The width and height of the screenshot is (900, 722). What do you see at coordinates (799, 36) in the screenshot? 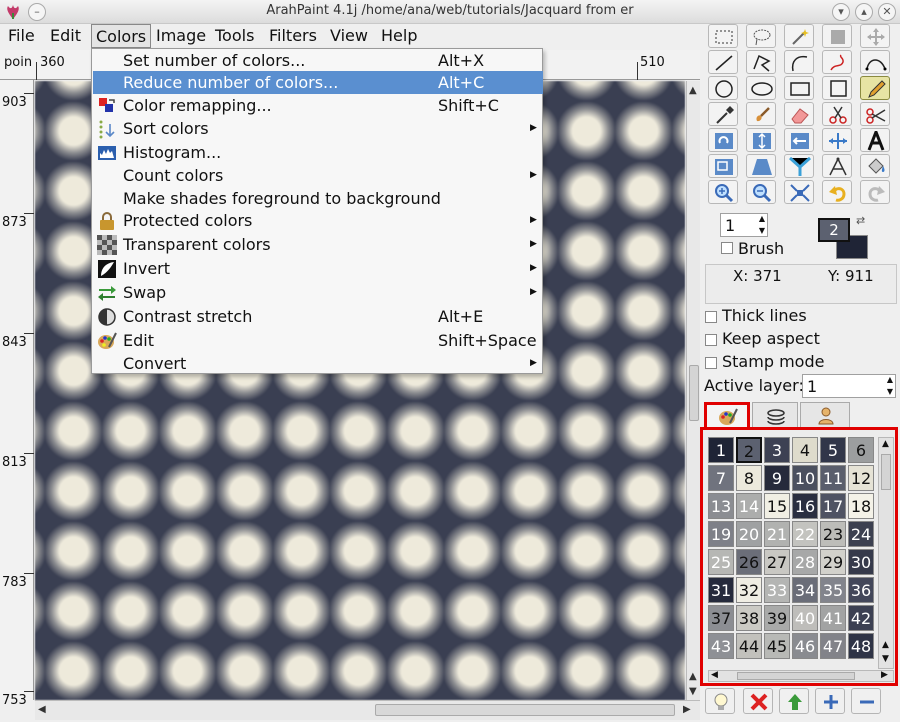
I see `magic-wand-tool` at bounding box center [799, 36].